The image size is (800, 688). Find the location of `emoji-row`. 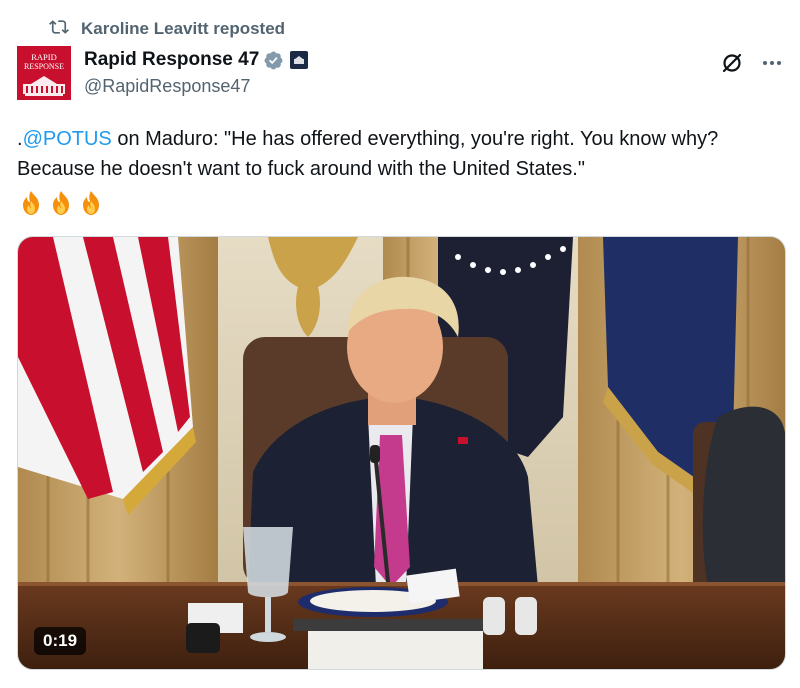

emoji-row is located at coordinates (61, 204).